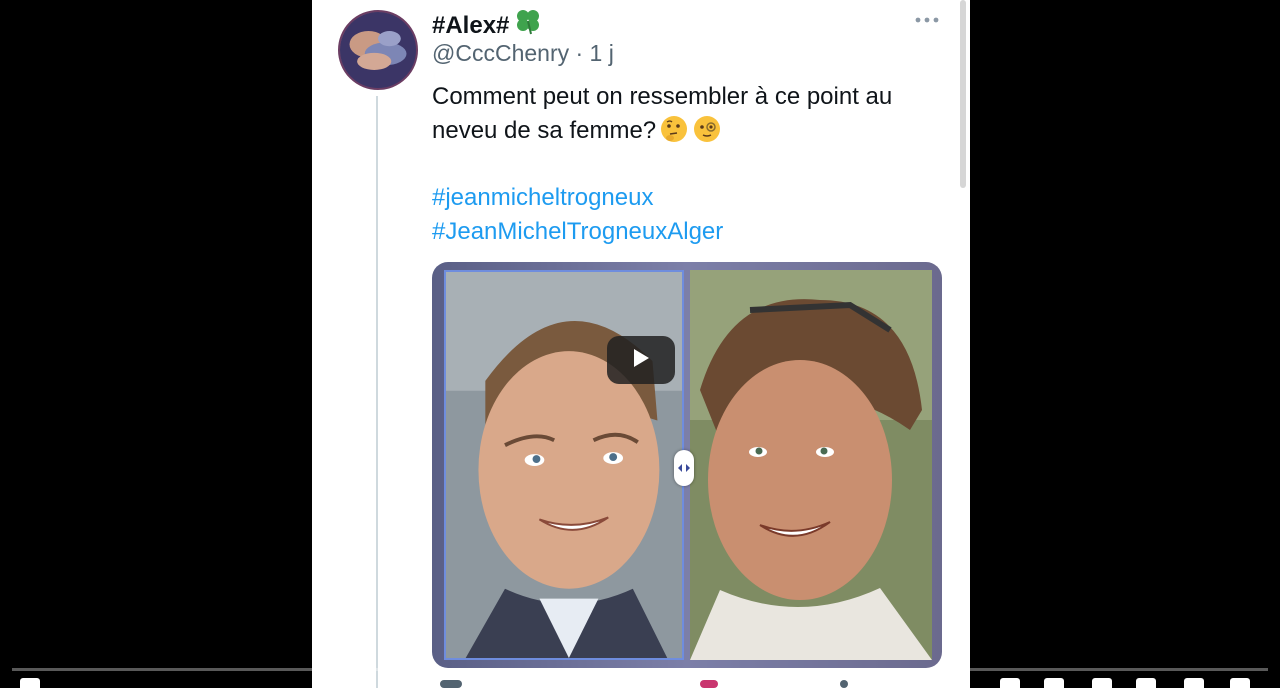 This screenshot has width=1280, height=688. Describe the element at coordinates (707, 129) in the screenshot. I see `face-with-monocle-icon` at that location.